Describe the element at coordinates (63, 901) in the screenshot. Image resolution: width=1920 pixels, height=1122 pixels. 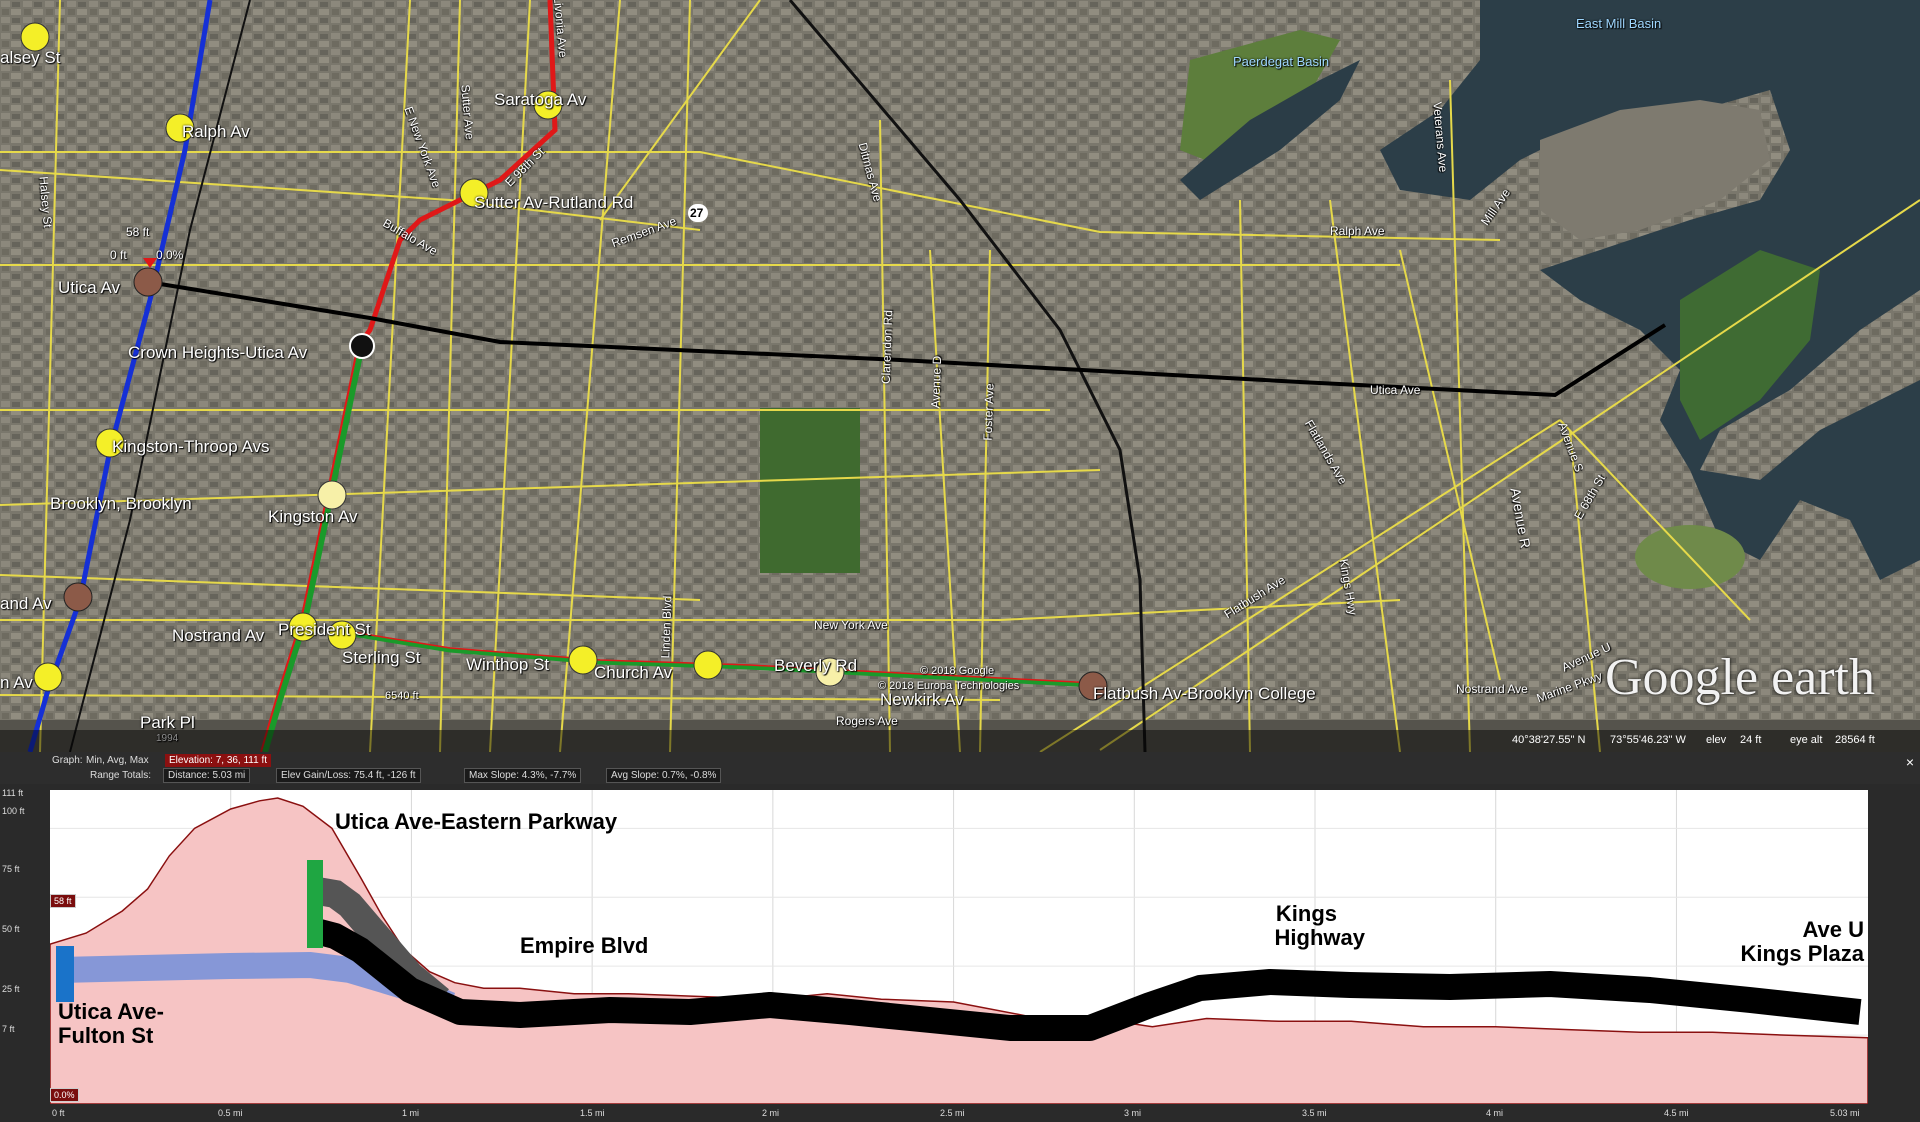
I see `elevation-marker-tag: 58 ft` at that location.